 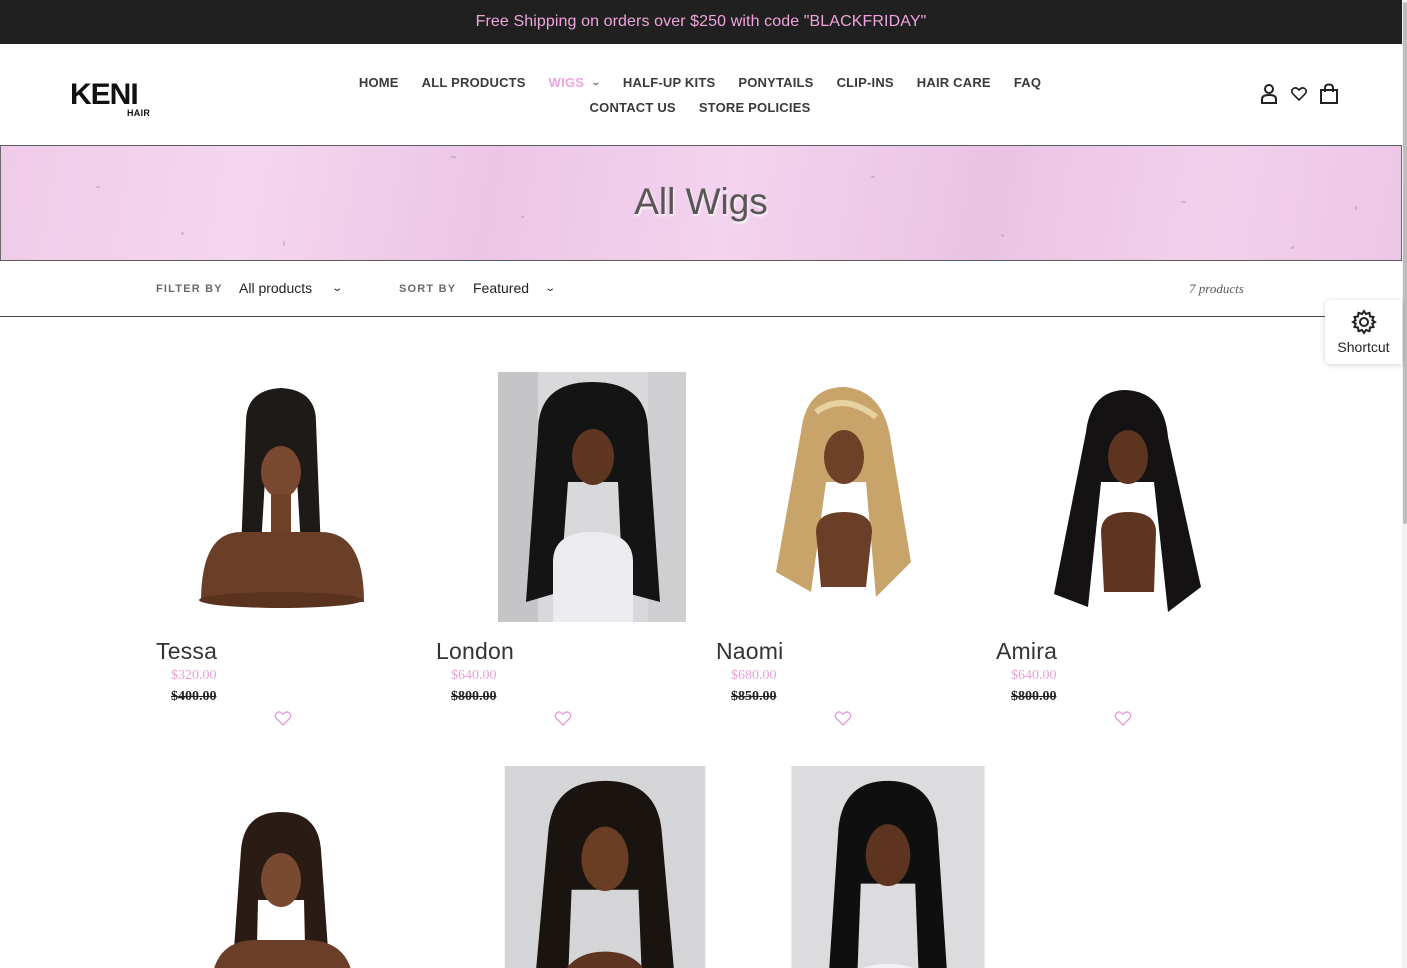 What do you see at coordinates (865, 82) in the screenshot?
I see `nav-clip-ins: CLIP-INS` at bounding box center [865, 82].